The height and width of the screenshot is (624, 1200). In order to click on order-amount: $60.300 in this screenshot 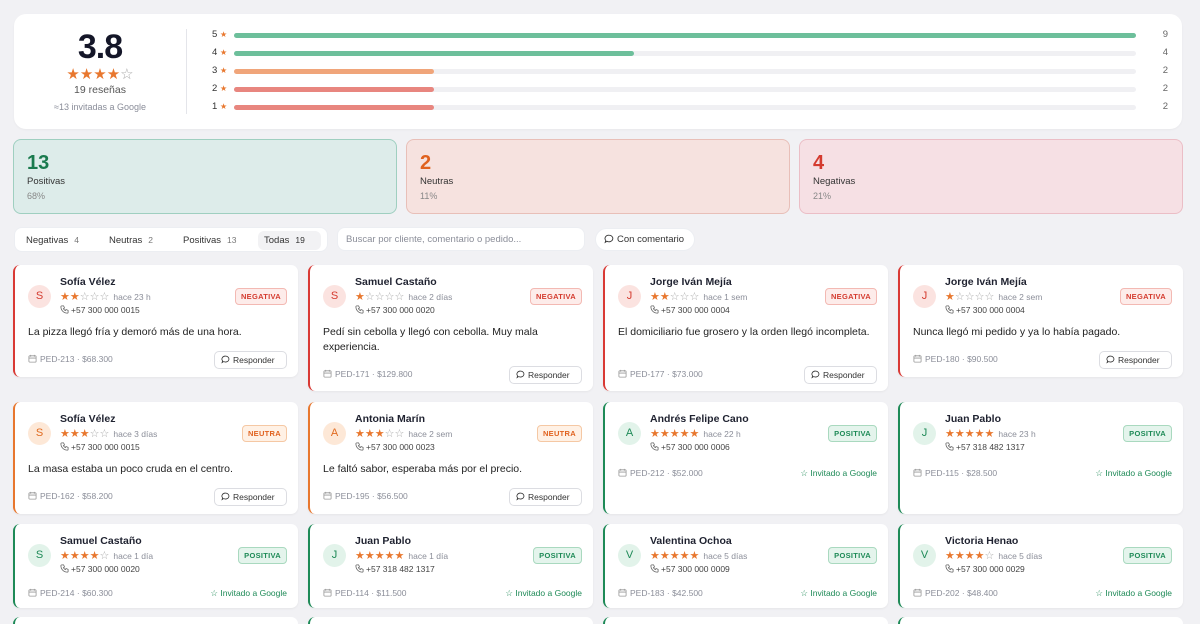, I will do `click(97, 593)`.